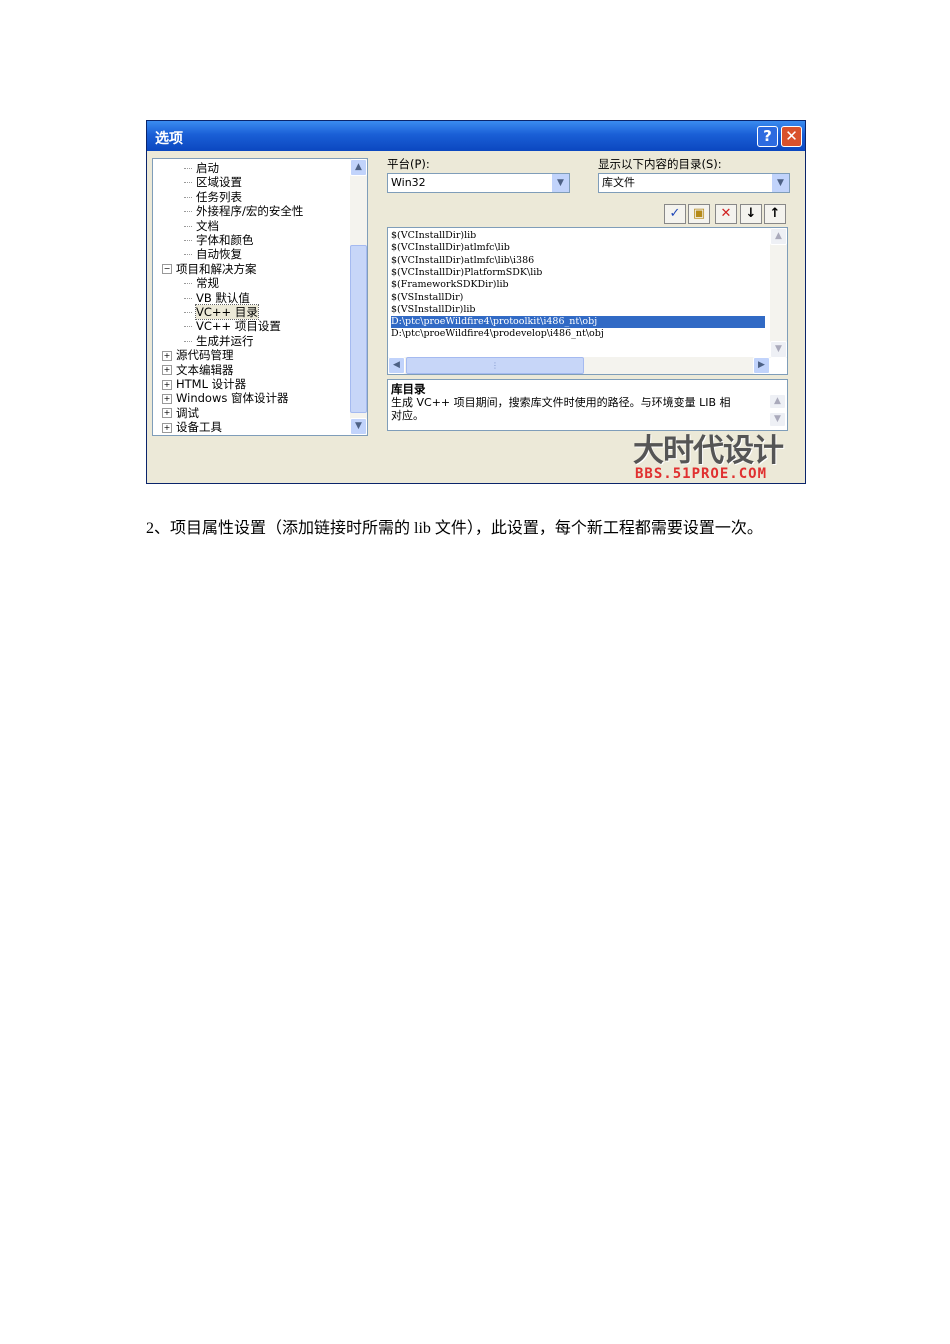 The height and width of the screenshot is (1344, 950). I want to click on list-vertical-scrollbar: ▲ ▼, so click(778, 293).